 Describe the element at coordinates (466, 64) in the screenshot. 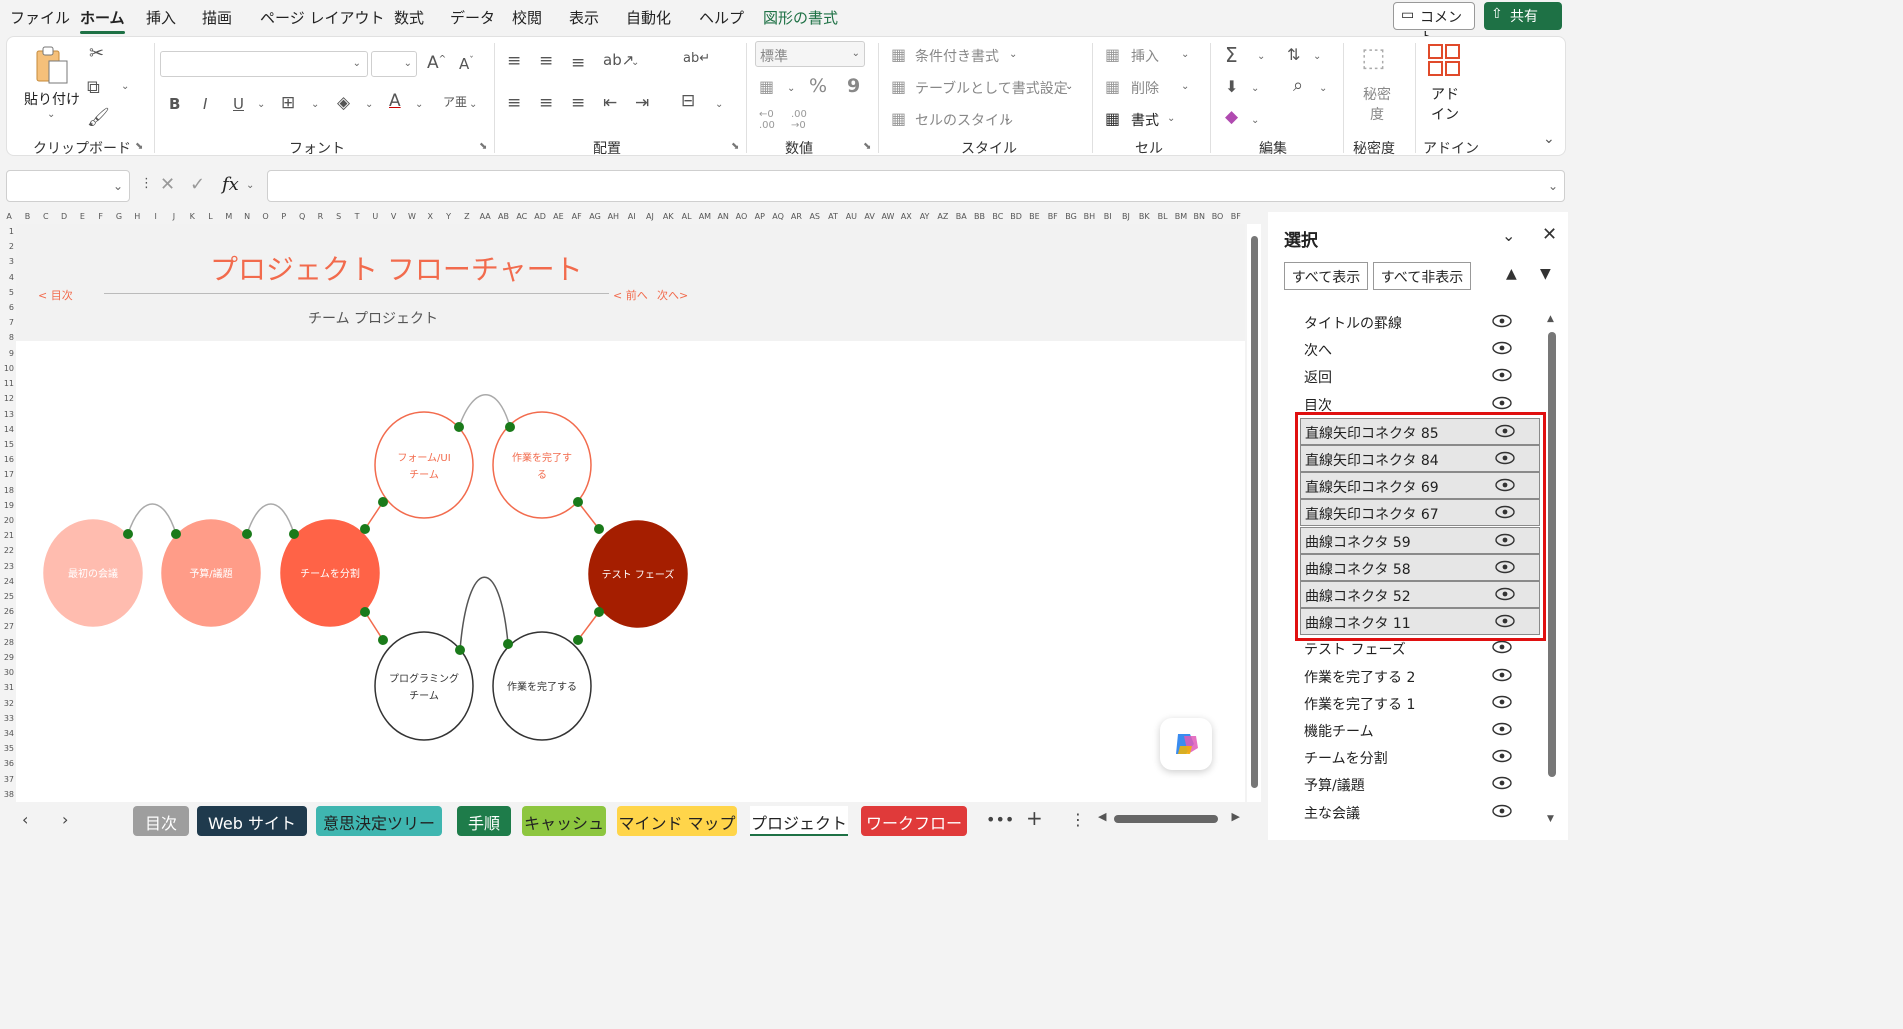

I see `decrease-font-icon: Aˇ` at that location.